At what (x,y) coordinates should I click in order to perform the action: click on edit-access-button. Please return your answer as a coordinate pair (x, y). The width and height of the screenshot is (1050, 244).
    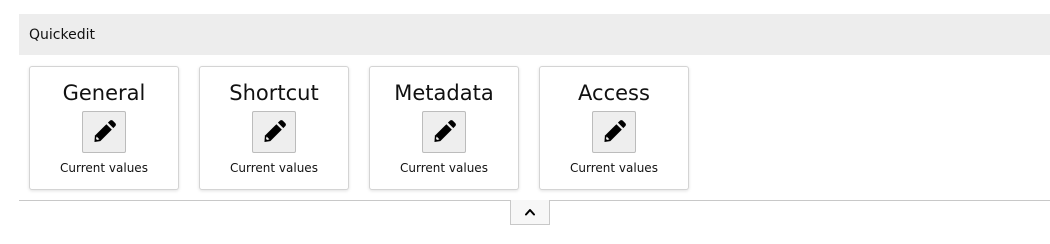
    Looking at the image, I should click on (614, 132).